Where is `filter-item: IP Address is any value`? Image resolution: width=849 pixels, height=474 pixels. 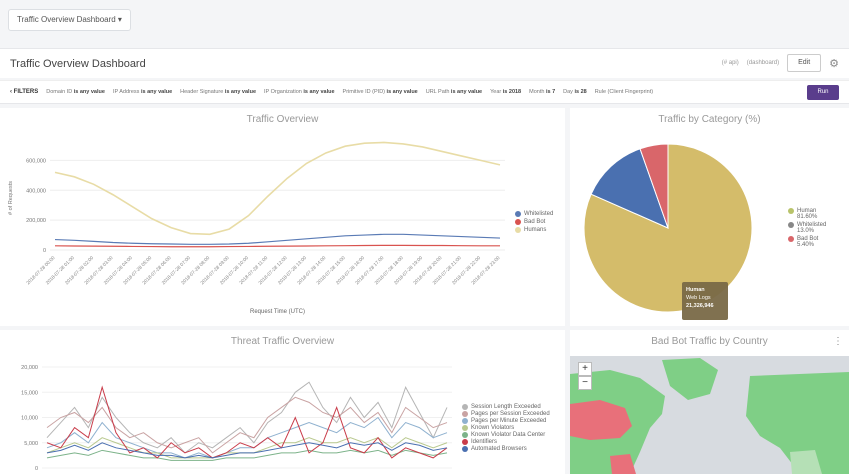 filter-item: IP Address is any value is located at coordinates (142, 92).